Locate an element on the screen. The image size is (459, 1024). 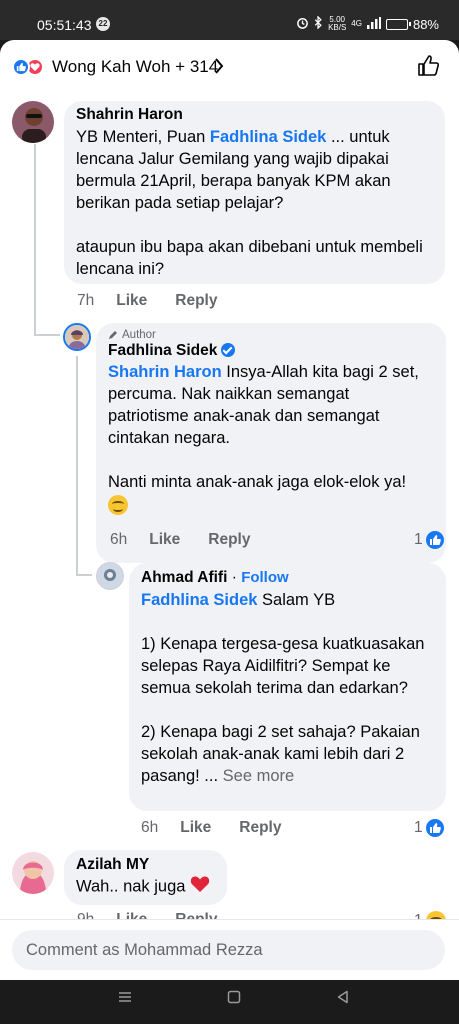
back-icon is located at coordinates (343, 999).